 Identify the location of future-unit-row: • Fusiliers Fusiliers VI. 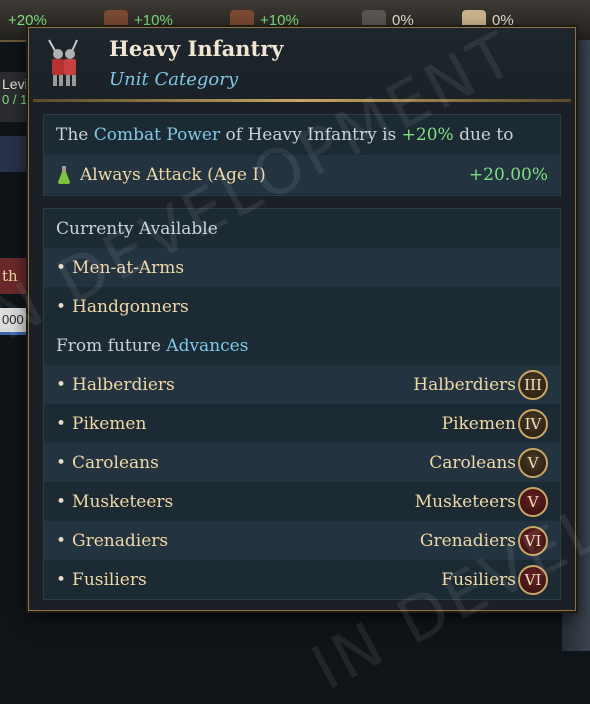
(302, 579).